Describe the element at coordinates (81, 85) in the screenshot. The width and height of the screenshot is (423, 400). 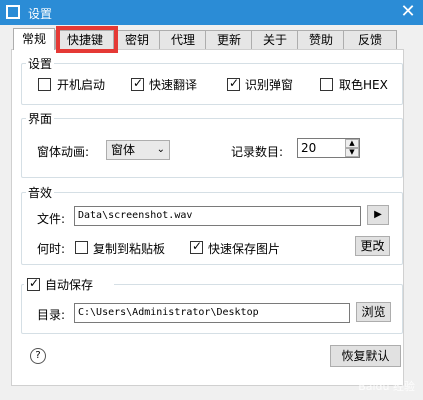
I see `startup-label: 开机启动` at that location.